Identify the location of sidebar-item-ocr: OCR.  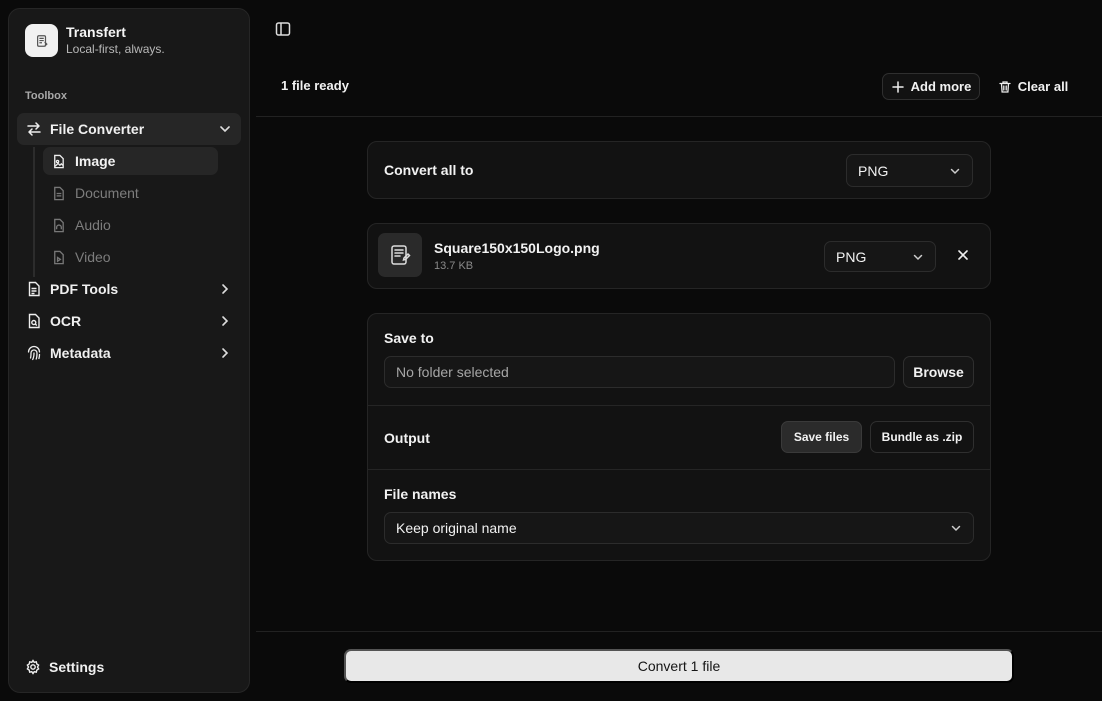
(129, 321).